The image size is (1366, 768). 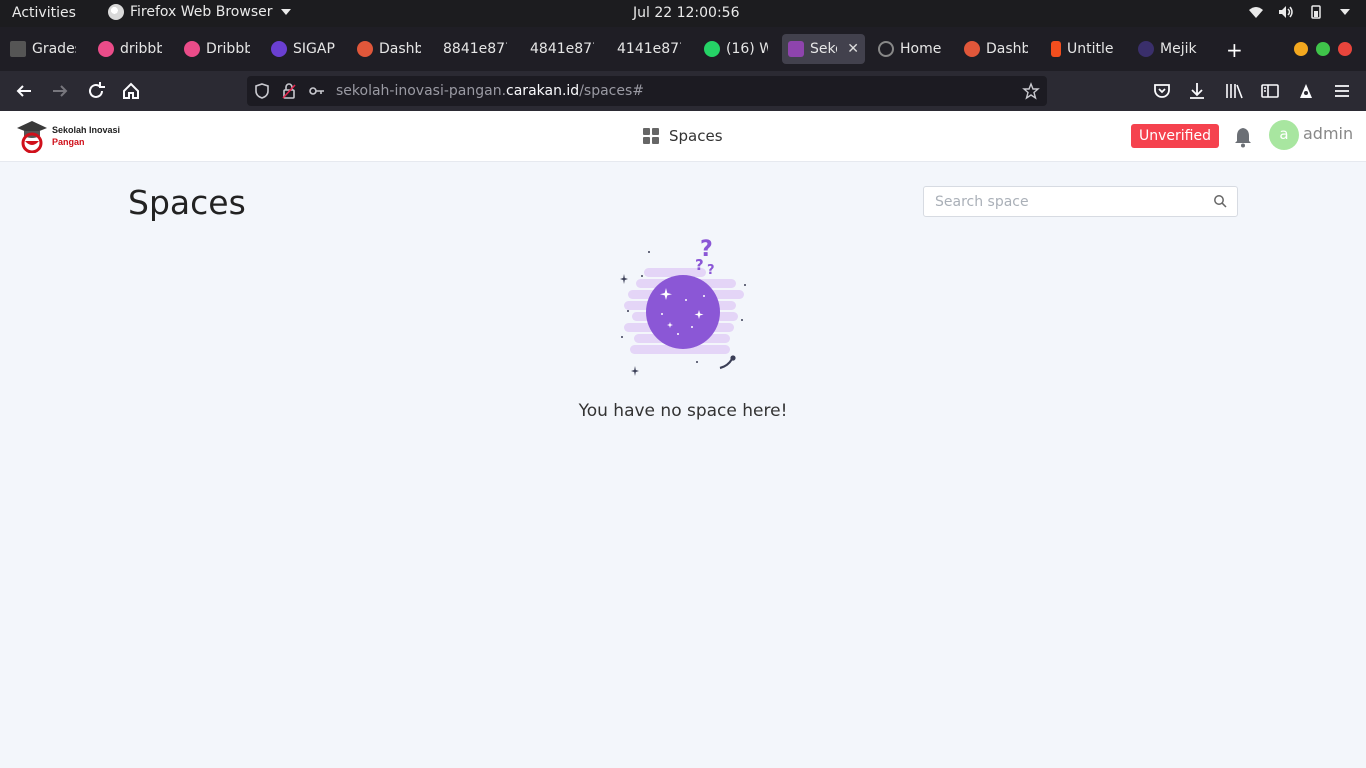 What do you see at coordinates (696, 136) in the screenshot?
I see `nav-spaces-label: Spaces` at bounding box center [696, 136].